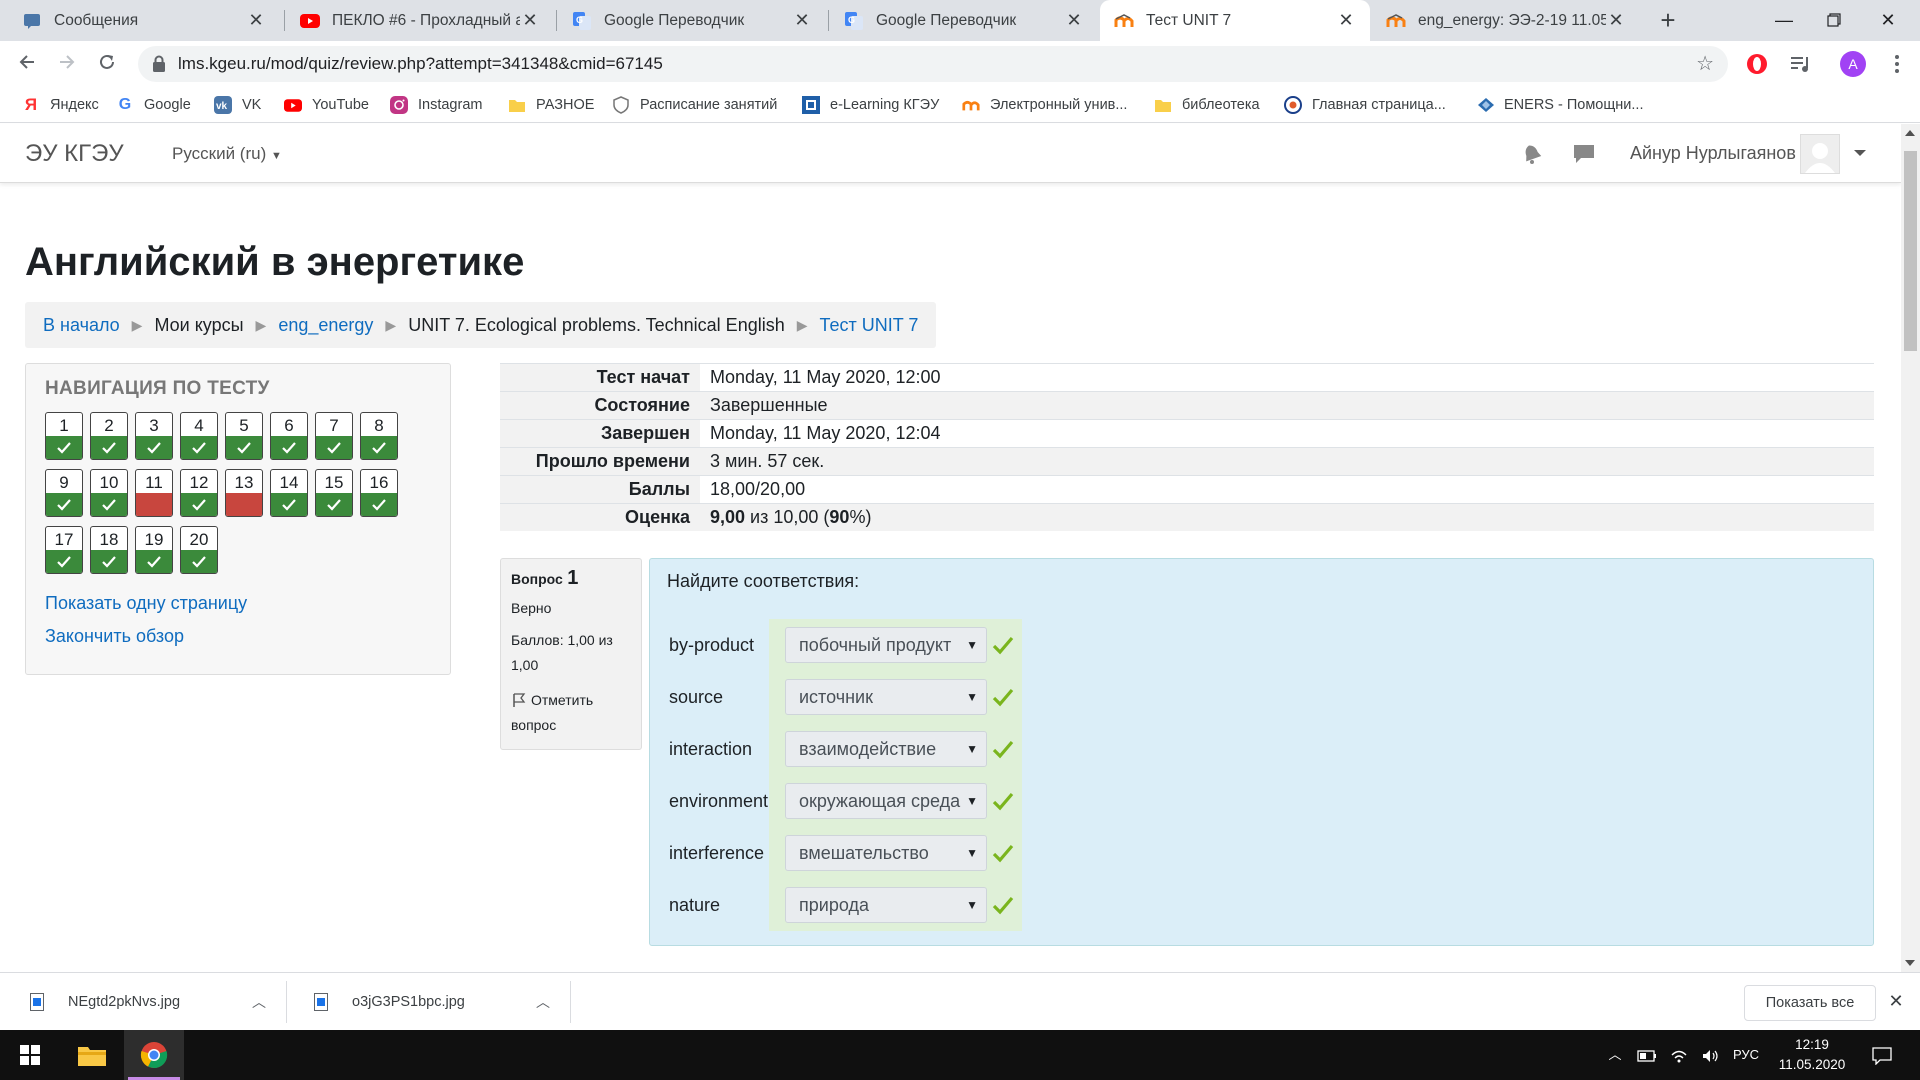 The image size is (1920, 1080). I want to click on notification-bell-icon, so click(1532, 154).